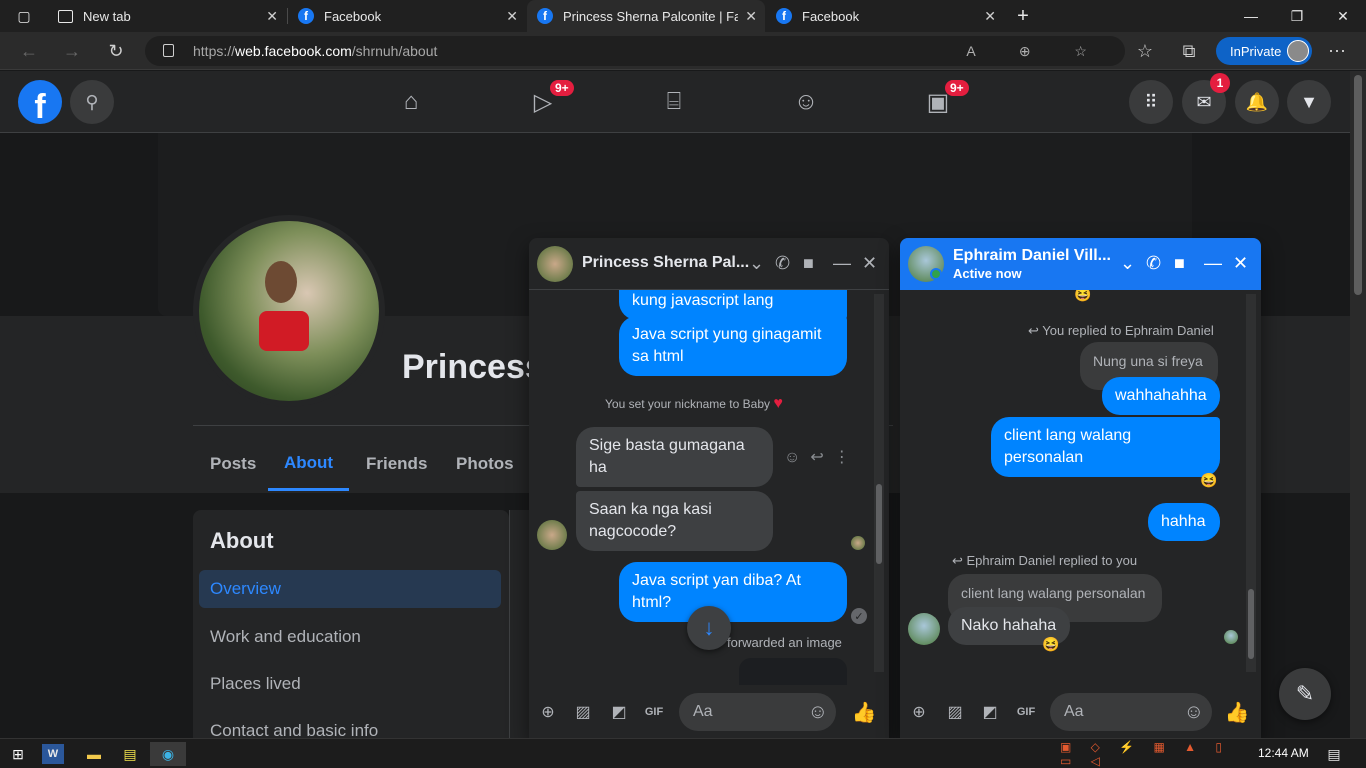 This screenshot has width=1366, height=768. Describe the element at coordinates (674, 457) in the screenshot. I see `message-incoming: Sige basta gumagana ha` at that location.